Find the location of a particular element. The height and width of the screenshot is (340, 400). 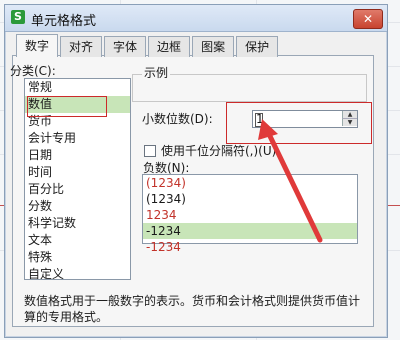

thousands-separator-option: 使用千位分隔符(,)(U) is located at coordinates (210, 150).